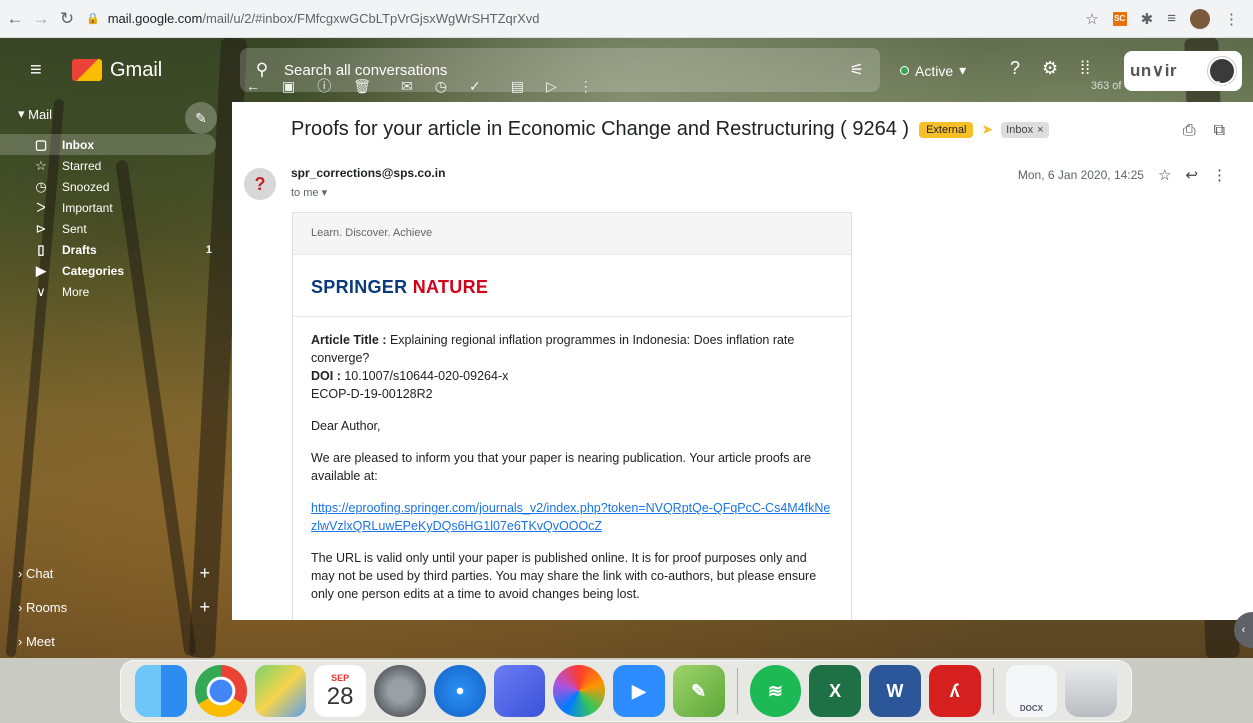 The height and width of the screenshot is (723, 1253). What do you see at coordinates (362, 287) in the screenshot?
I see `logo-part-blue: SPRINGER` at bounding box center [362, 287].